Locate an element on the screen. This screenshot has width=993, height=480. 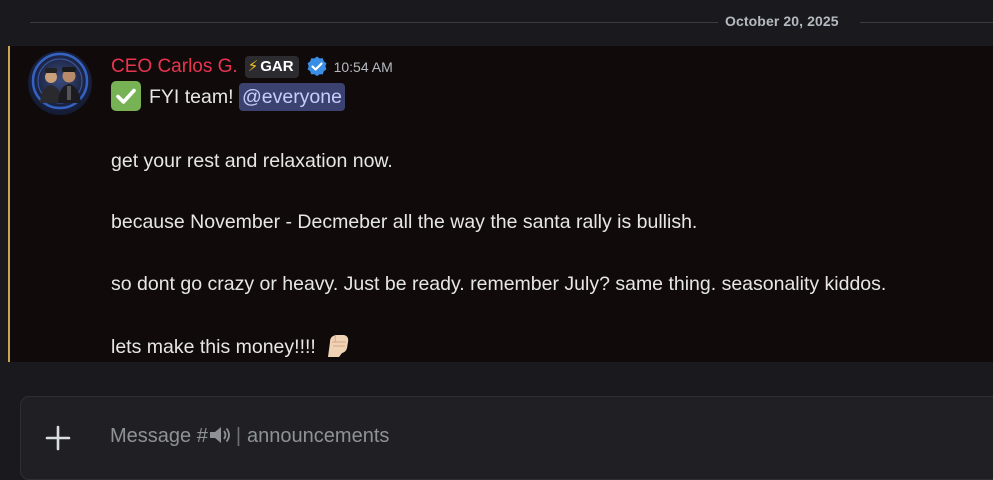
verified-badge-icon is located at coordinates (317, 67).